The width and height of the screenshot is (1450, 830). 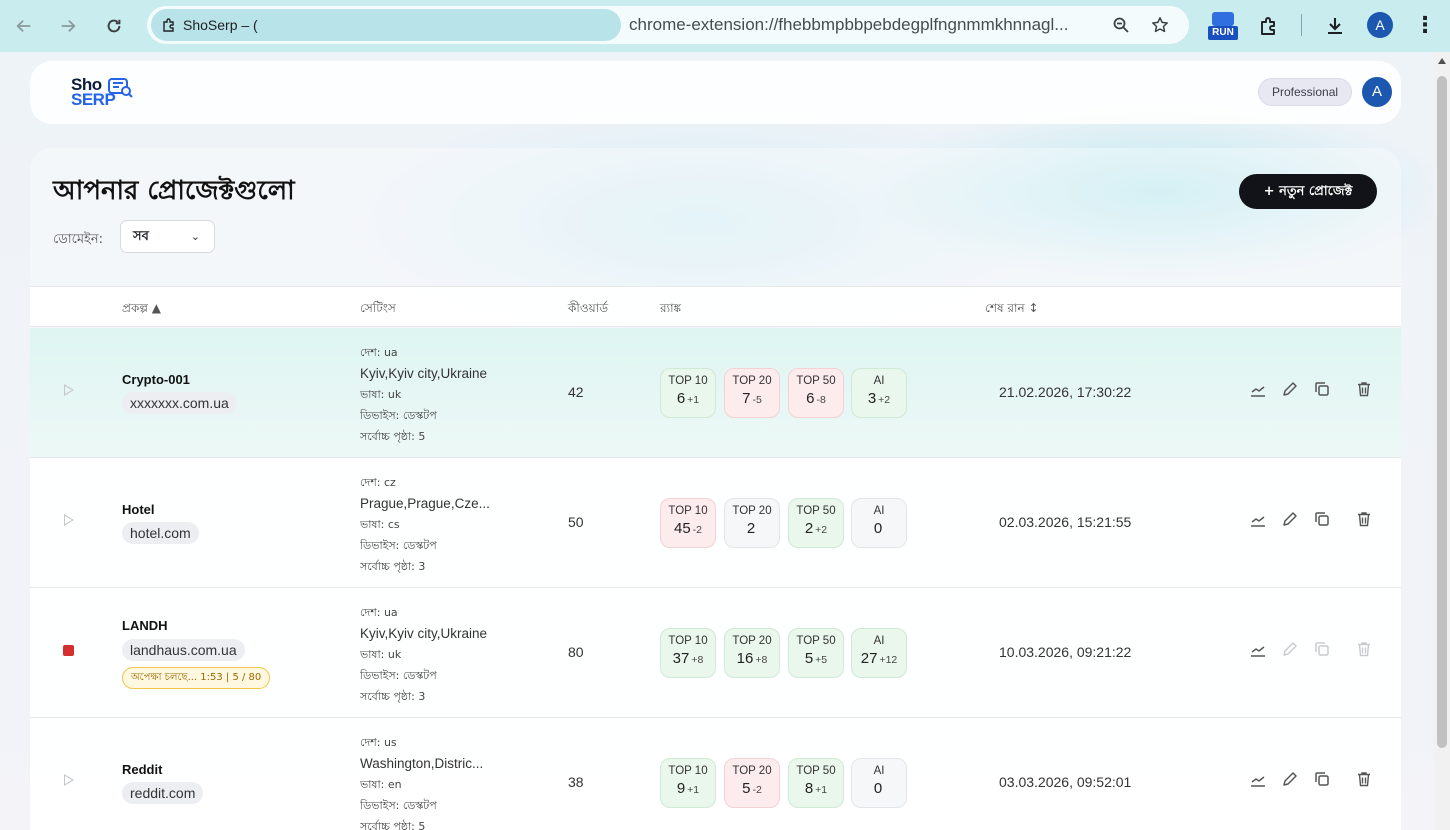 What do you see at coordinates (816, 653) in the screenshot?
I see `rank-top50: TOP 50 5 +5` at bounding box center [816, 653].